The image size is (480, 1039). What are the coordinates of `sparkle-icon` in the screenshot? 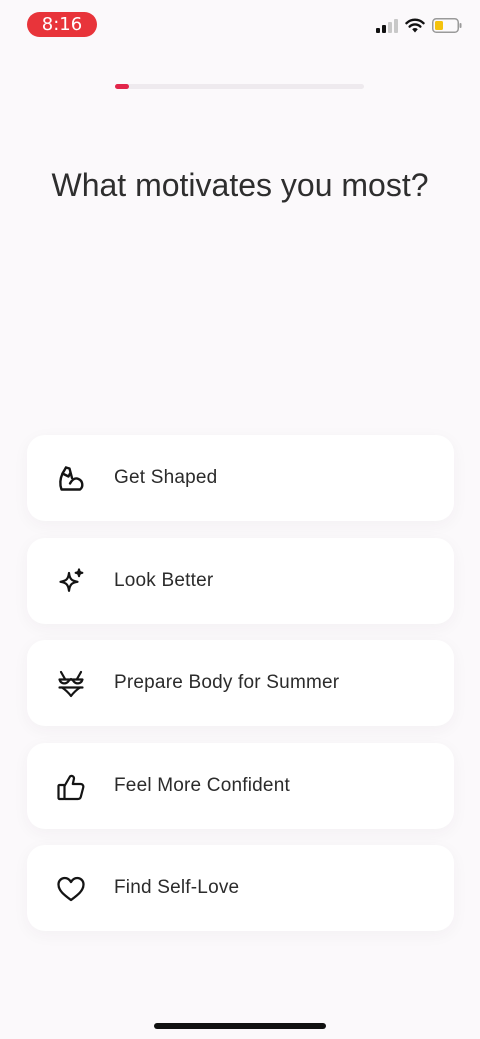 It's located at (71, 582).